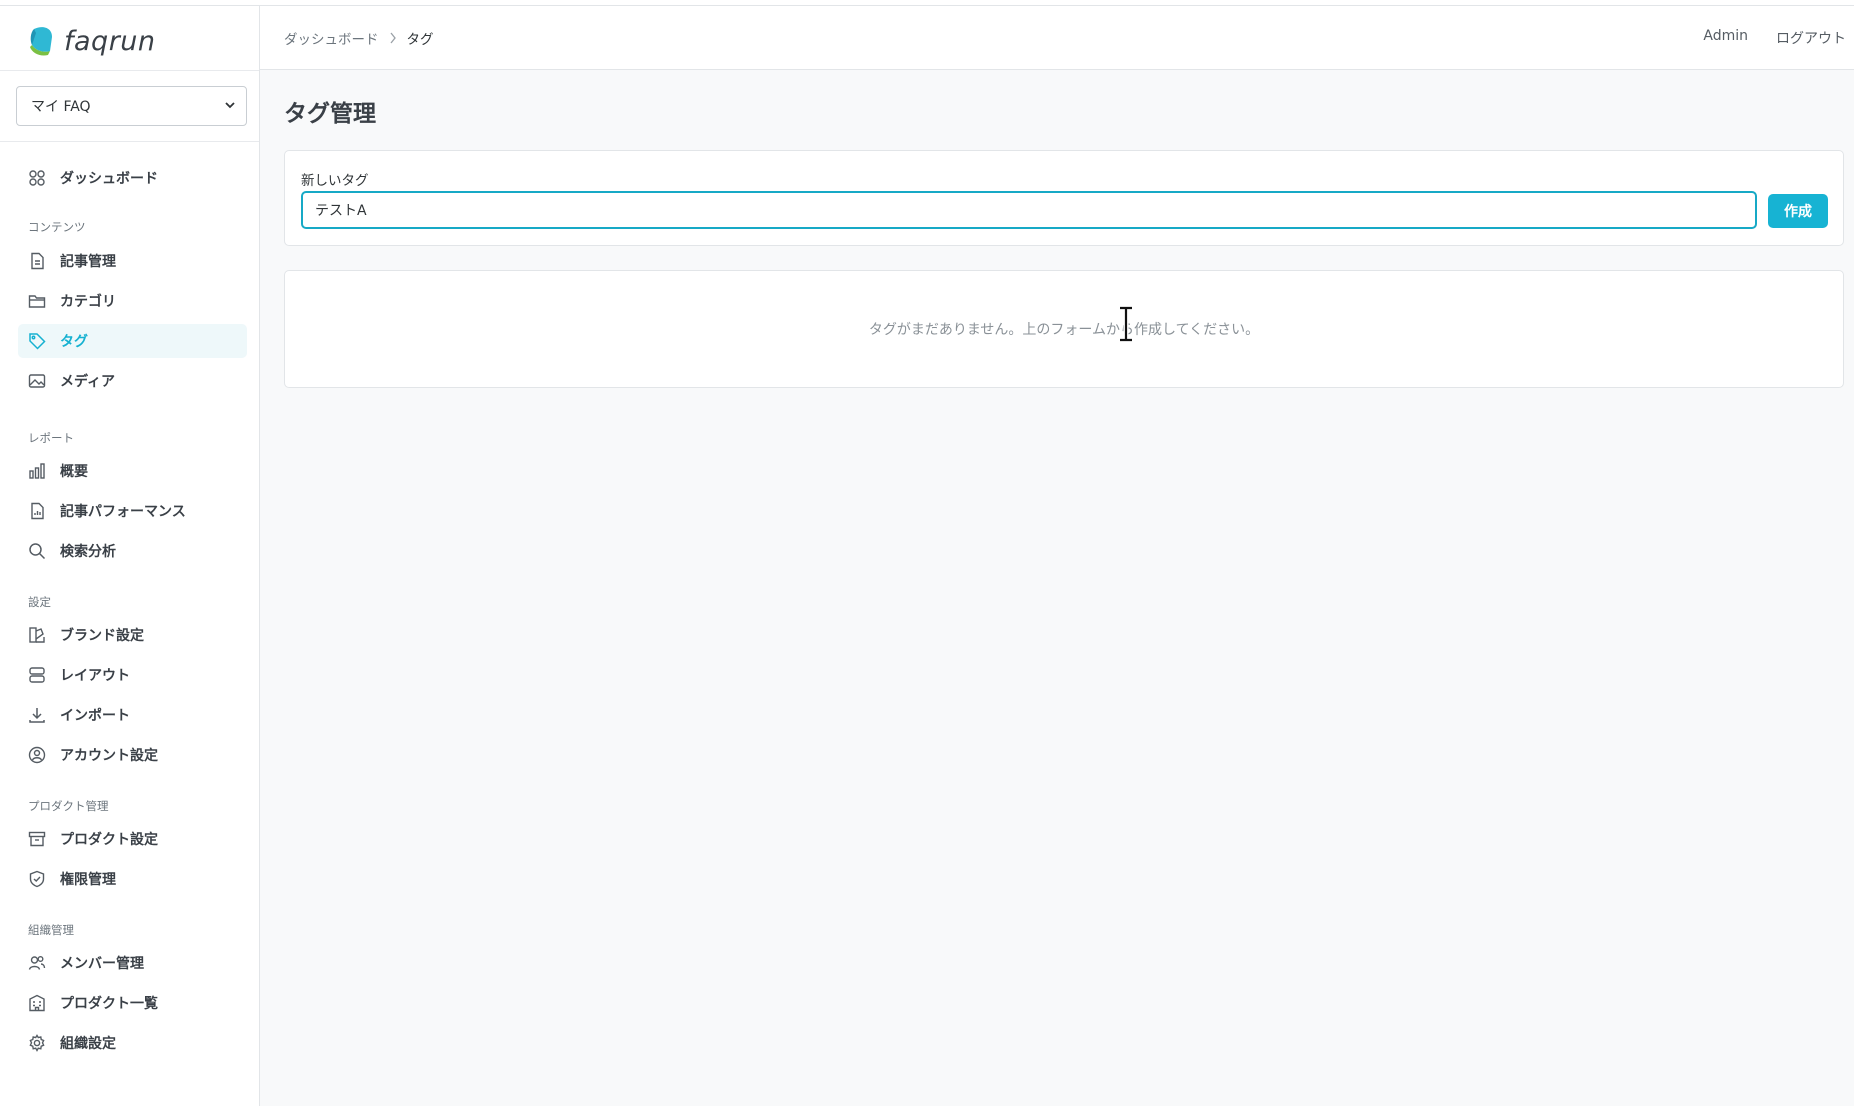 The width and height of the screenshot is (1854, 1106). Describe the element at coordinates (51, 930) in the screenshot. I see `section-label-org-mgmt: 組織管理` at that location.